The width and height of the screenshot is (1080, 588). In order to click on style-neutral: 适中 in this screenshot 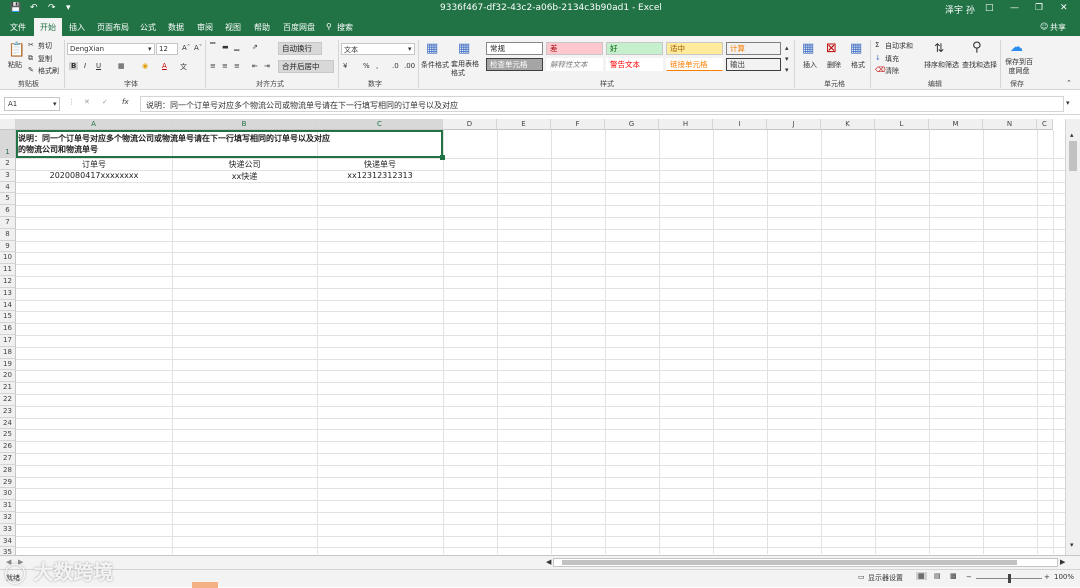, I will do `click(694, 48)`.